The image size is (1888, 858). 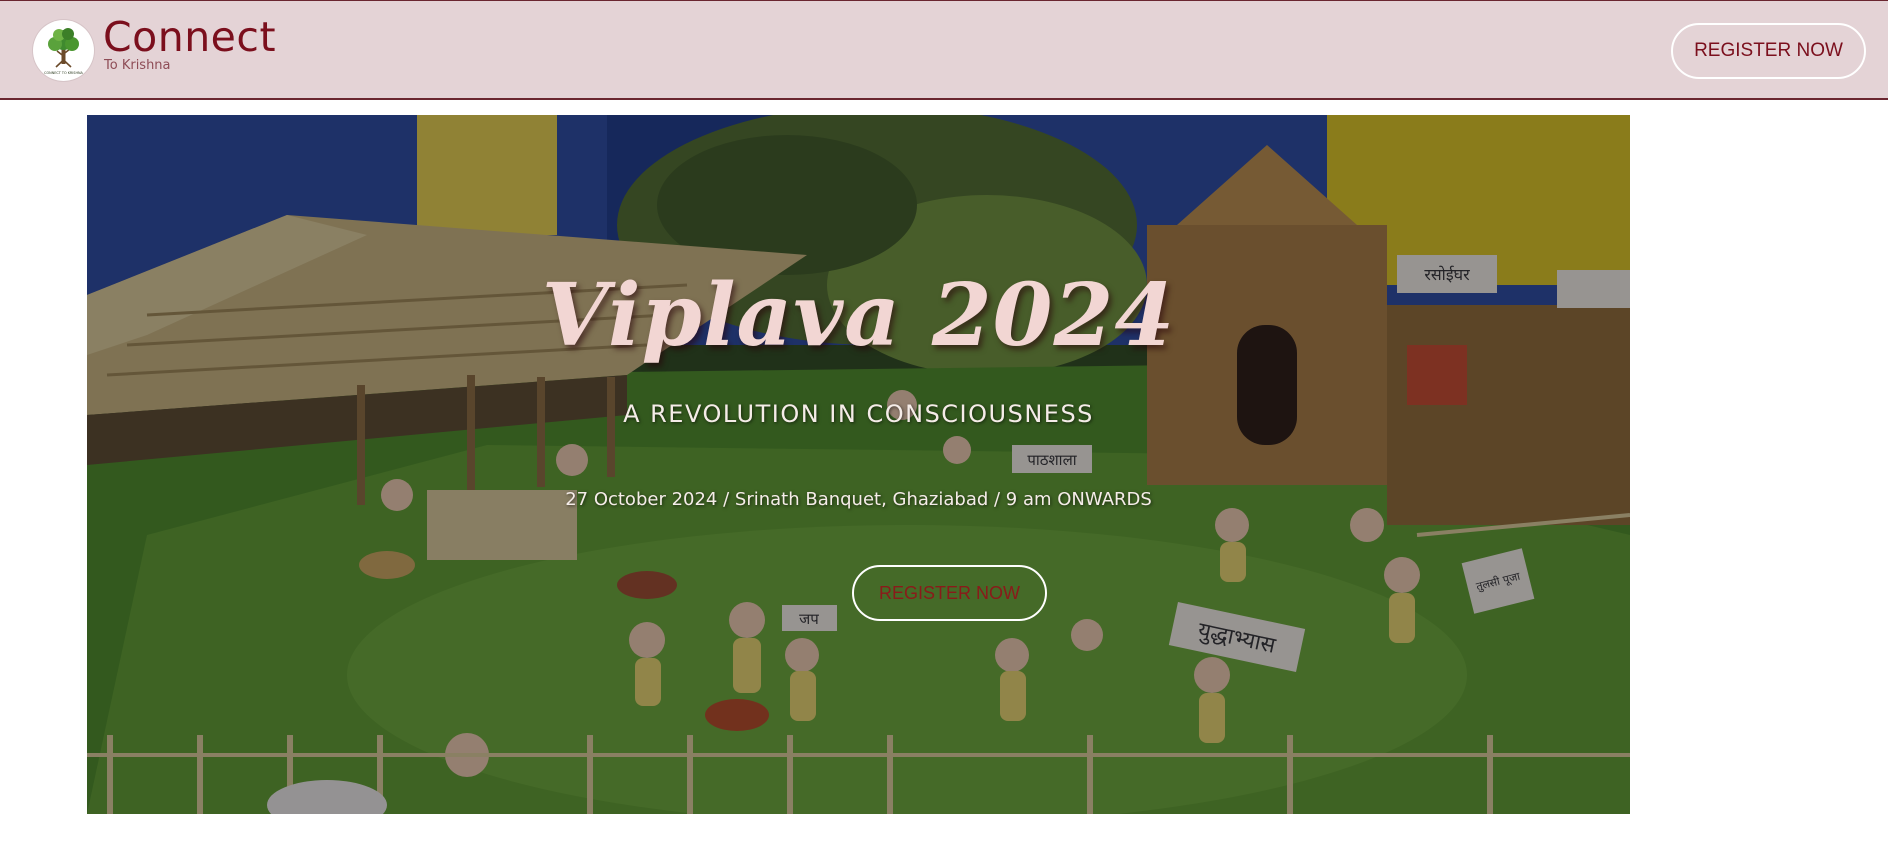 I want to click on logo: CONNECT TO KRISHNA, so click(x=63, y=50).